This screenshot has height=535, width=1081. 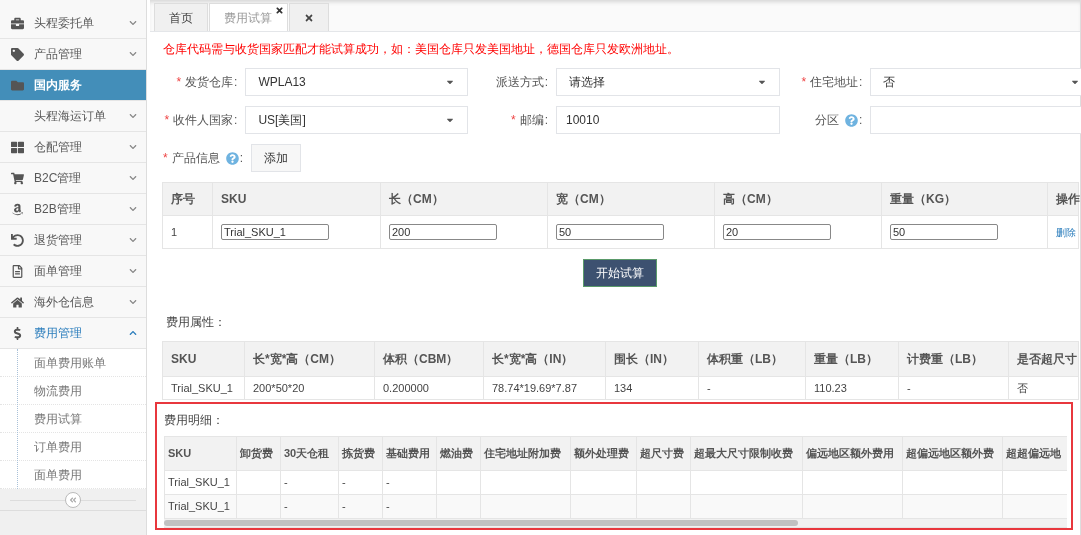 What do you see at coordinates (203, 120) in the screenshot?
I see `field-label: 收件人国家` at bounding box center [203, 120].